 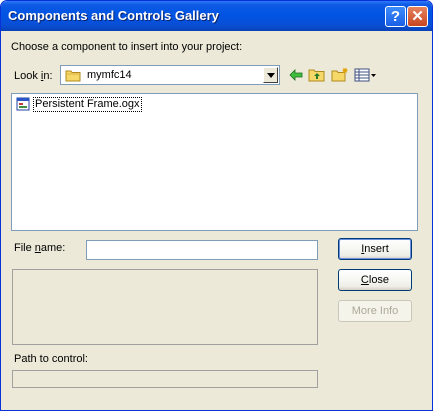 I want to click on path-label: Path to control:, so click(x=51, y=359).